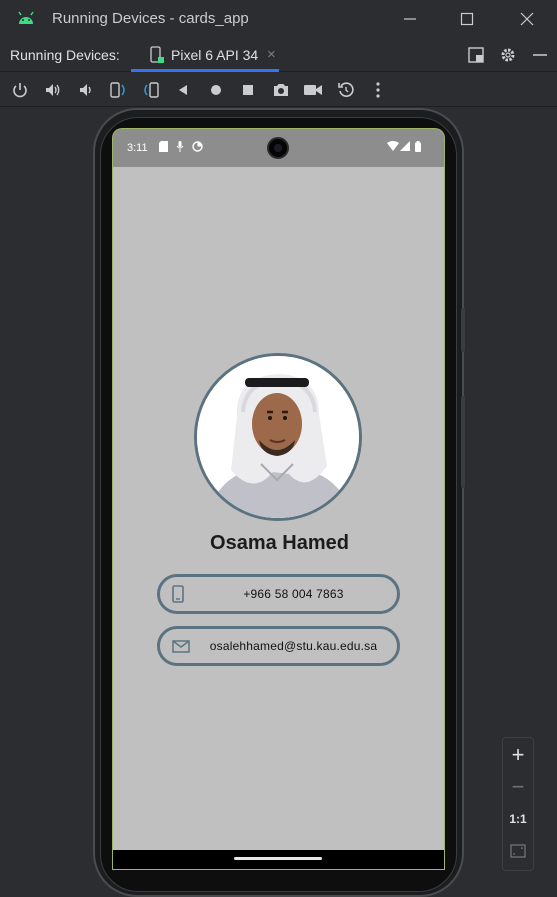 Image resolution: width=557 pixels, height=897 pixels. Describe the element at coordinates (463, 330) in the screenshot. I see `phone-power-key` at that location.